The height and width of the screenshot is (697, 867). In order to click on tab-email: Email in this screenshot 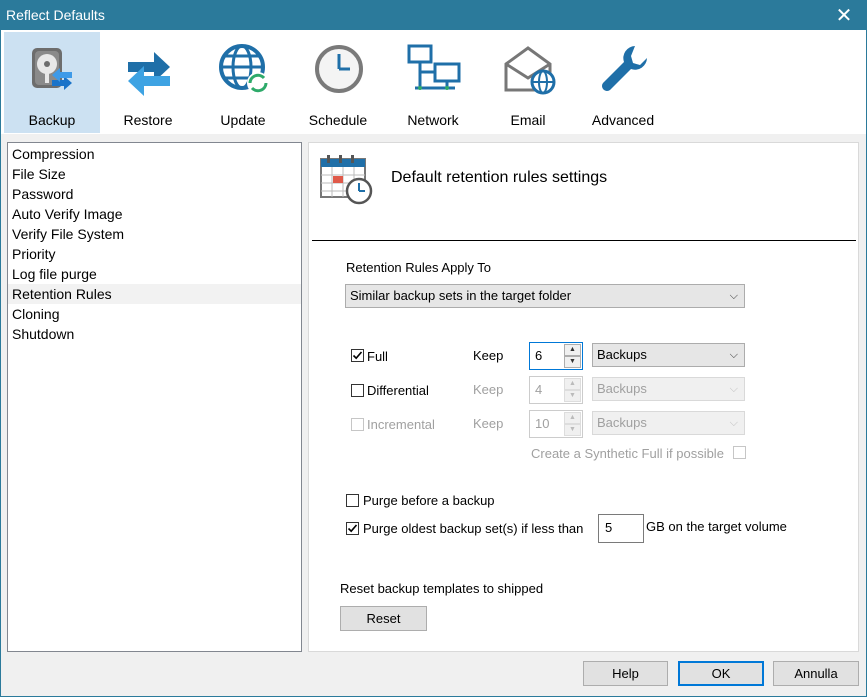, I will do `click(528, 82)`.